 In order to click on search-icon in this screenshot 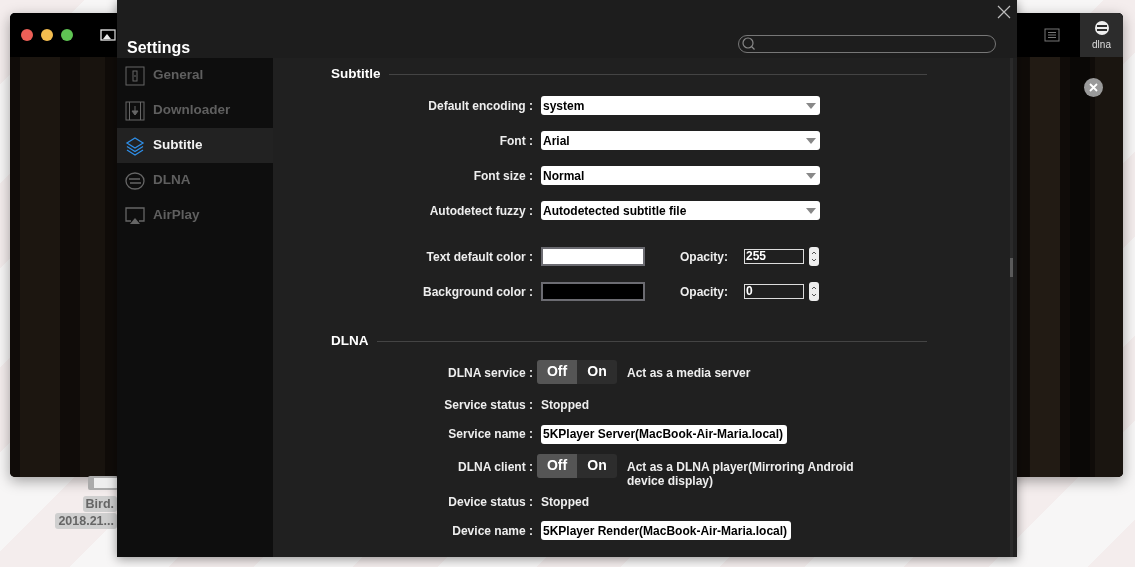, I will do `click(748, 44)`.